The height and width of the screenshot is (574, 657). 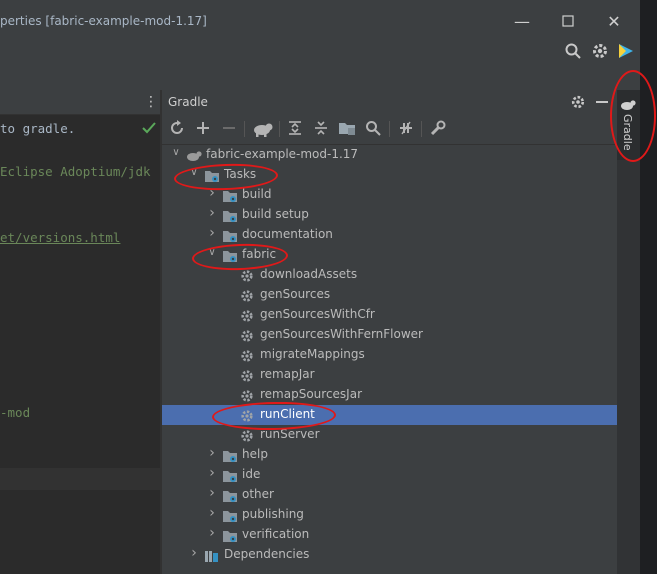 What do you see at coordinates (194, 155) in the screenshot?
I see `gradle-elephant-icon` at bounding box center [194, 155].